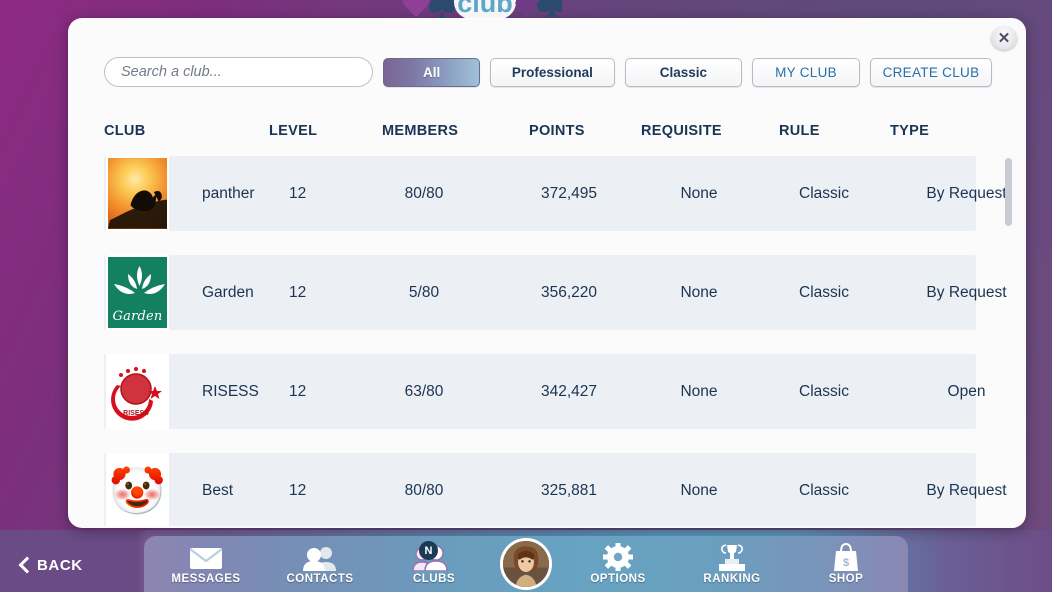  What do you see at coordinates (1004, 38) in the screenshot?
I see `close-icon: ✕` at bounding box center [1004, 38].